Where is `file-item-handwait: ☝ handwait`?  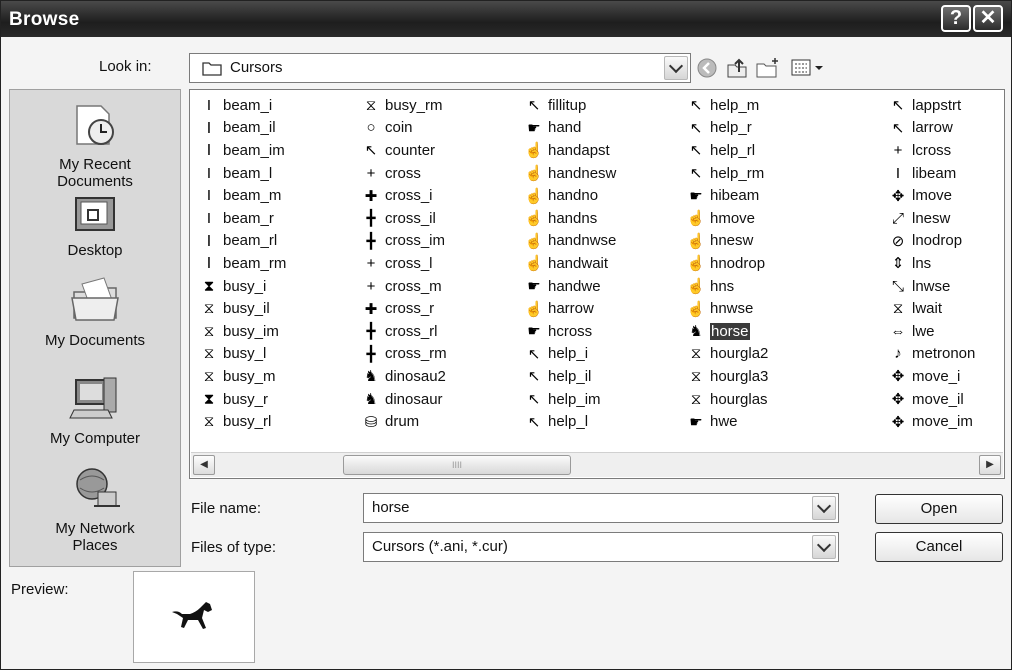 file-item-handwait: ☝ handwait is located at coordinates (569, 263).